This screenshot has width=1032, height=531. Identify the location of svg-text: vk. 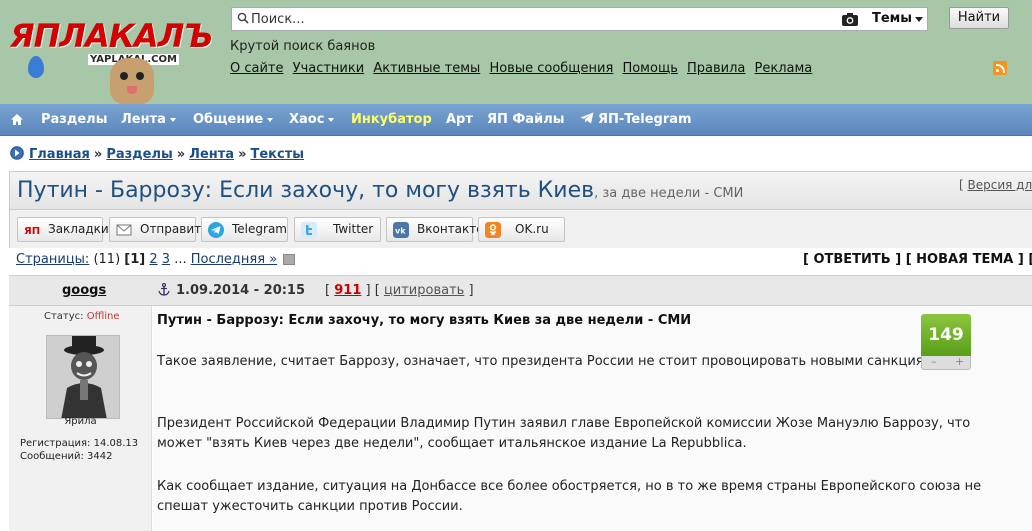
(400, 231).